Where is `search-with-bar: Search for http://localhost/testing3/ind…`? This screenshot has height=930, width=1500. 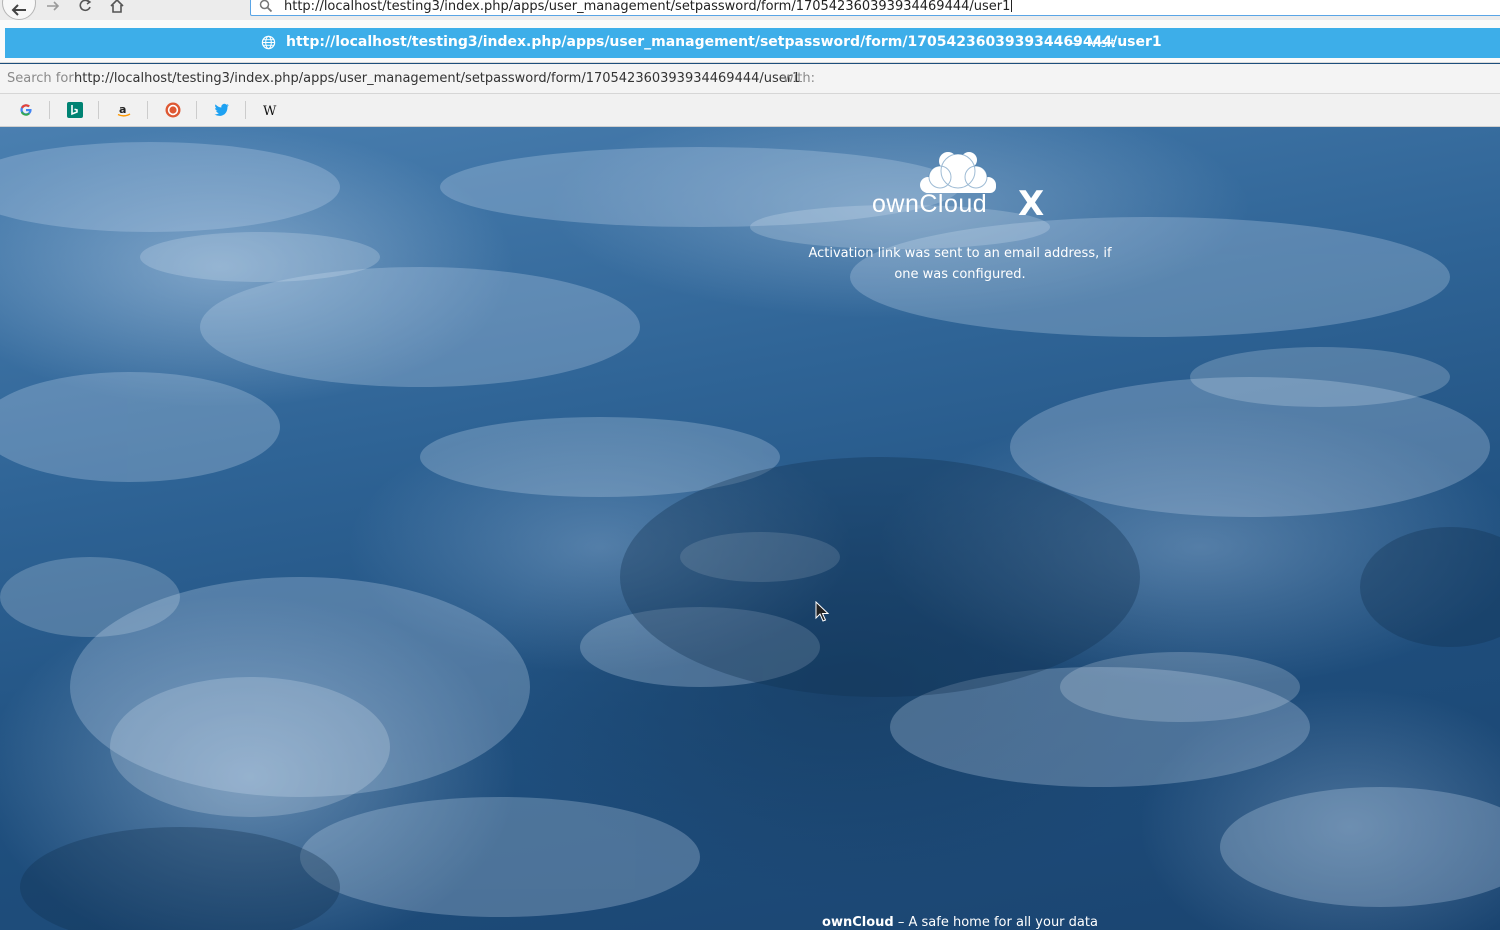
search-with-bar: Search for http://localhost/testing3/ind… is located at coordinates (750, 79).